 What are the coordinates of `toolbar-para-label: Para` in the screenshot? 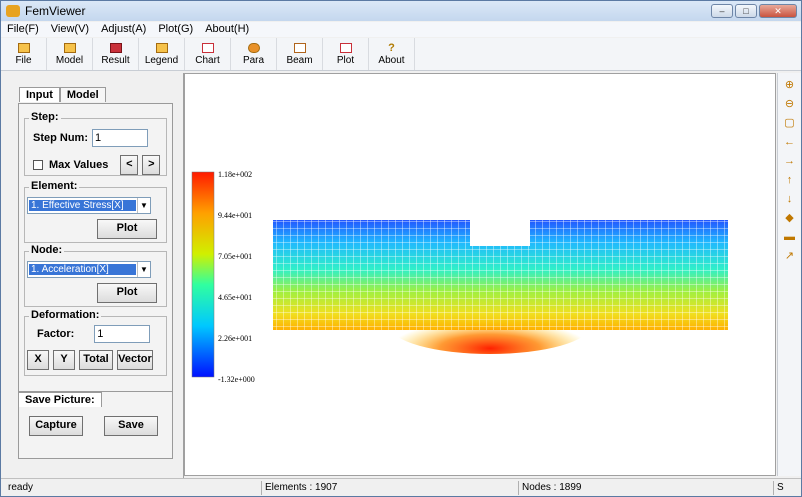 It's located at (253, 60).